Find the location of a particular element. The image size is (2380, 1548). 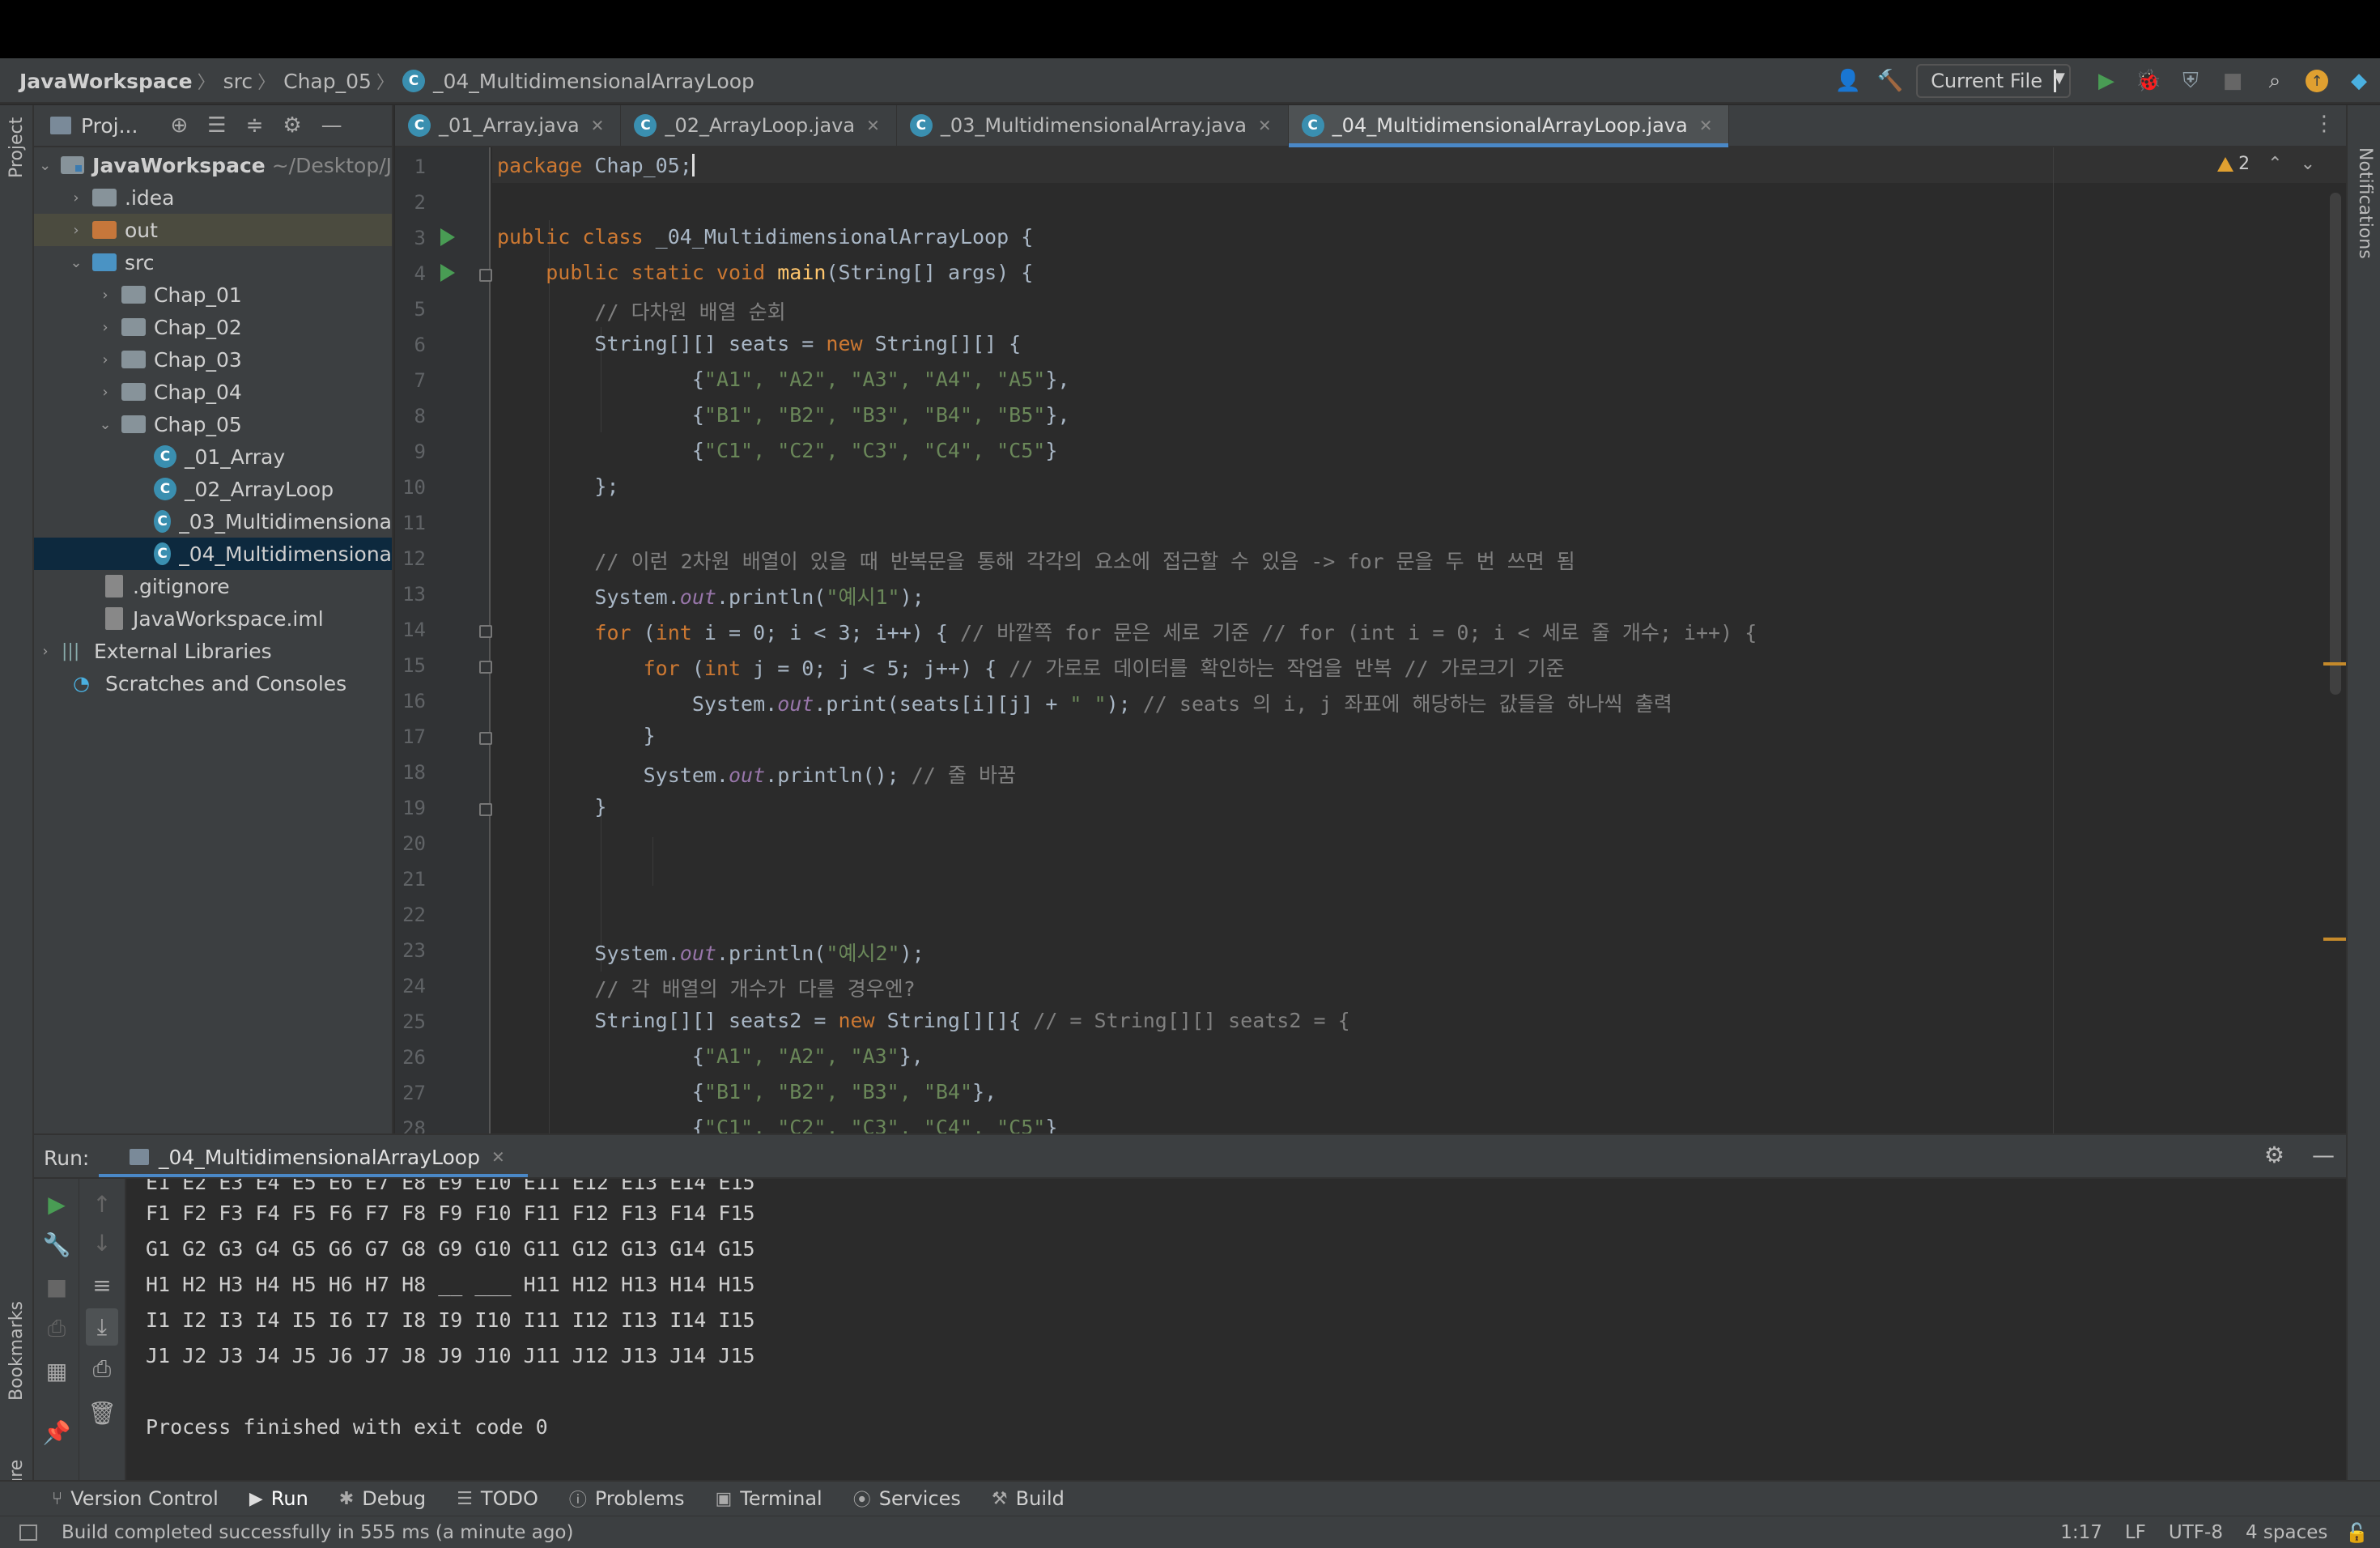

tree-item-scratches: ◔ Scratches and Consoles is located at coordinates (213, 684).